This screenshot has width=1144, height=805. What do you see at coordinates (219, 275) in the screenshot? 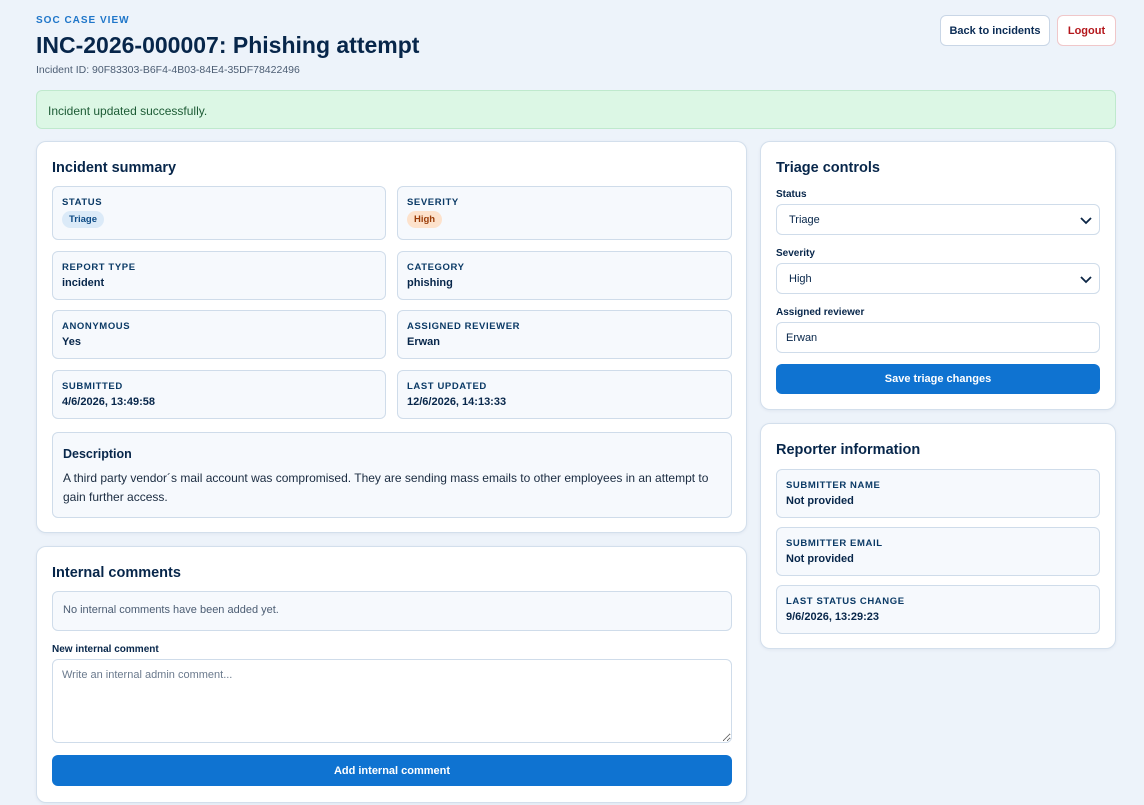
I see `report-type-field: REPORT TYPE incident` at bounding box center [219, 275].